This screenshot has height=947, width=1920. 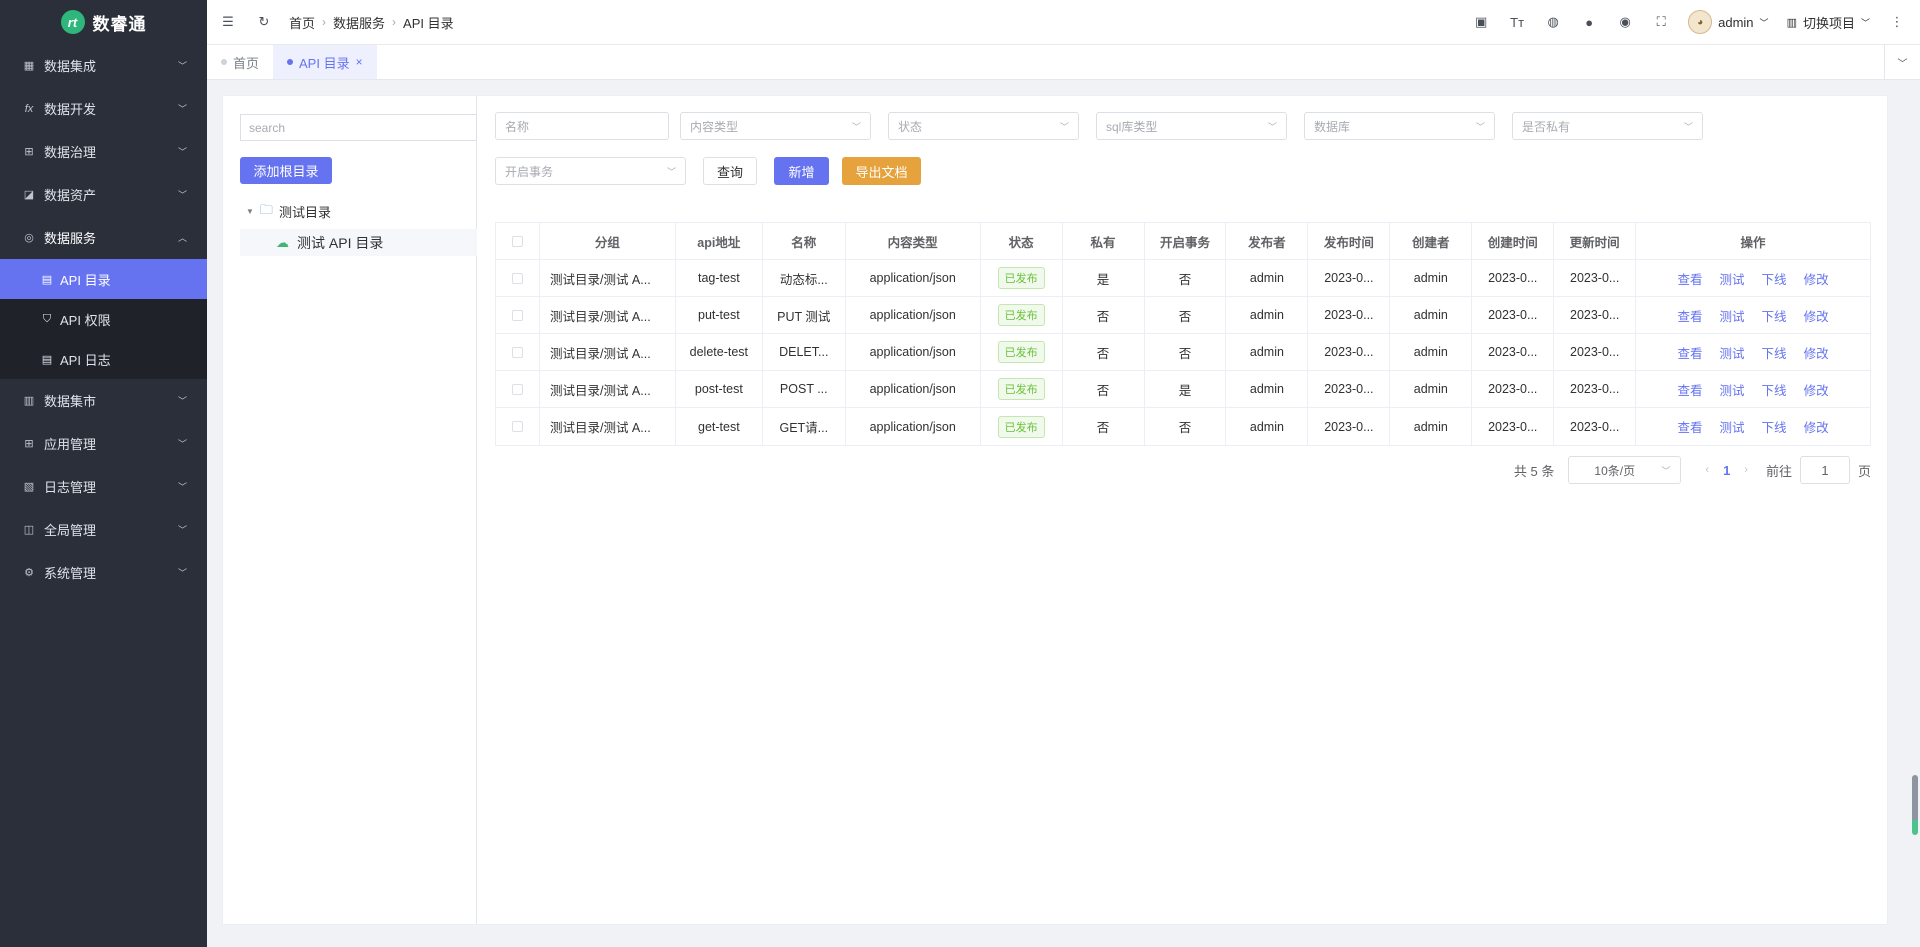 I want to click on add-root-button: 添加根目录, so click(x=286, y=170).